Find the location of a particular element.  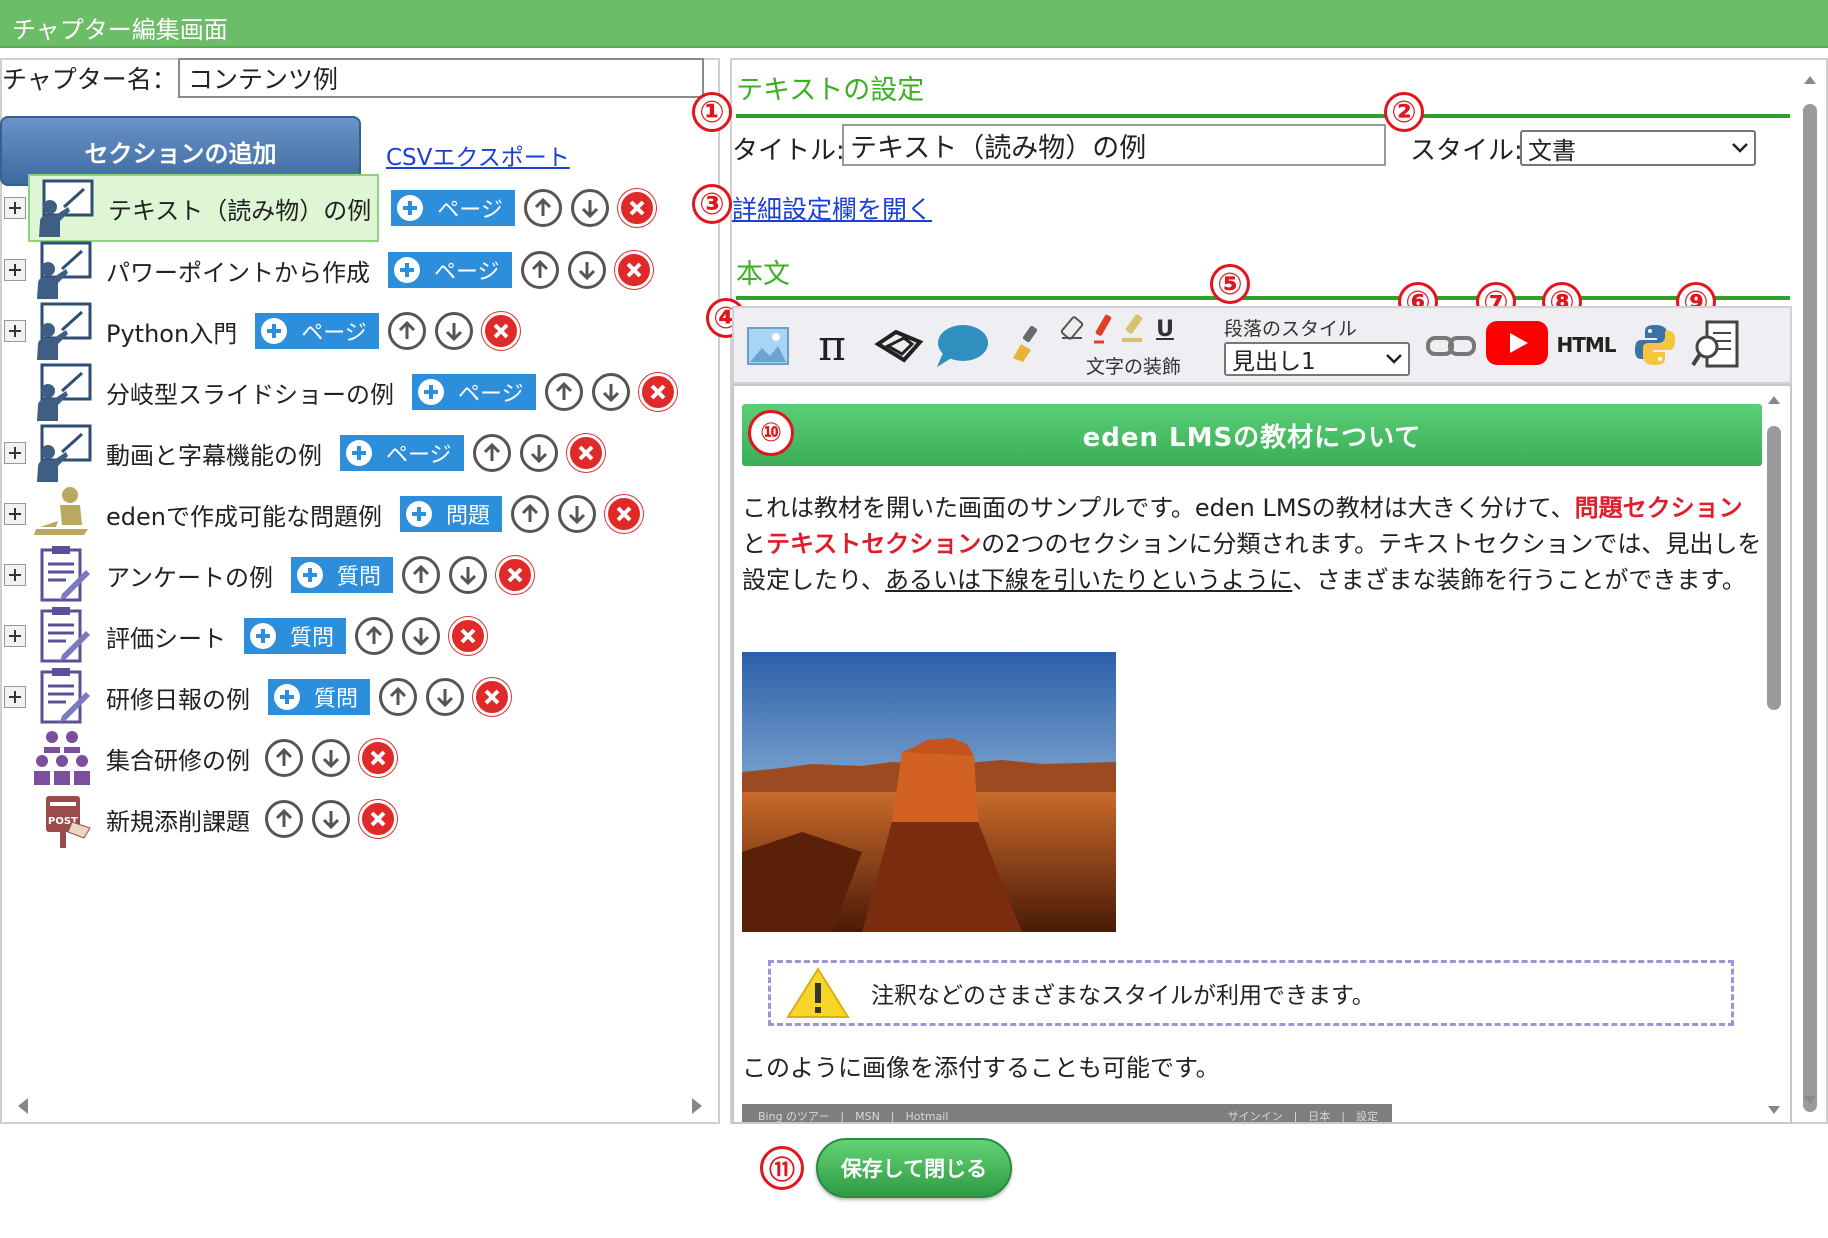

intro-highlight-question-section: 問題セクション is located at coordinates (1658, 508).